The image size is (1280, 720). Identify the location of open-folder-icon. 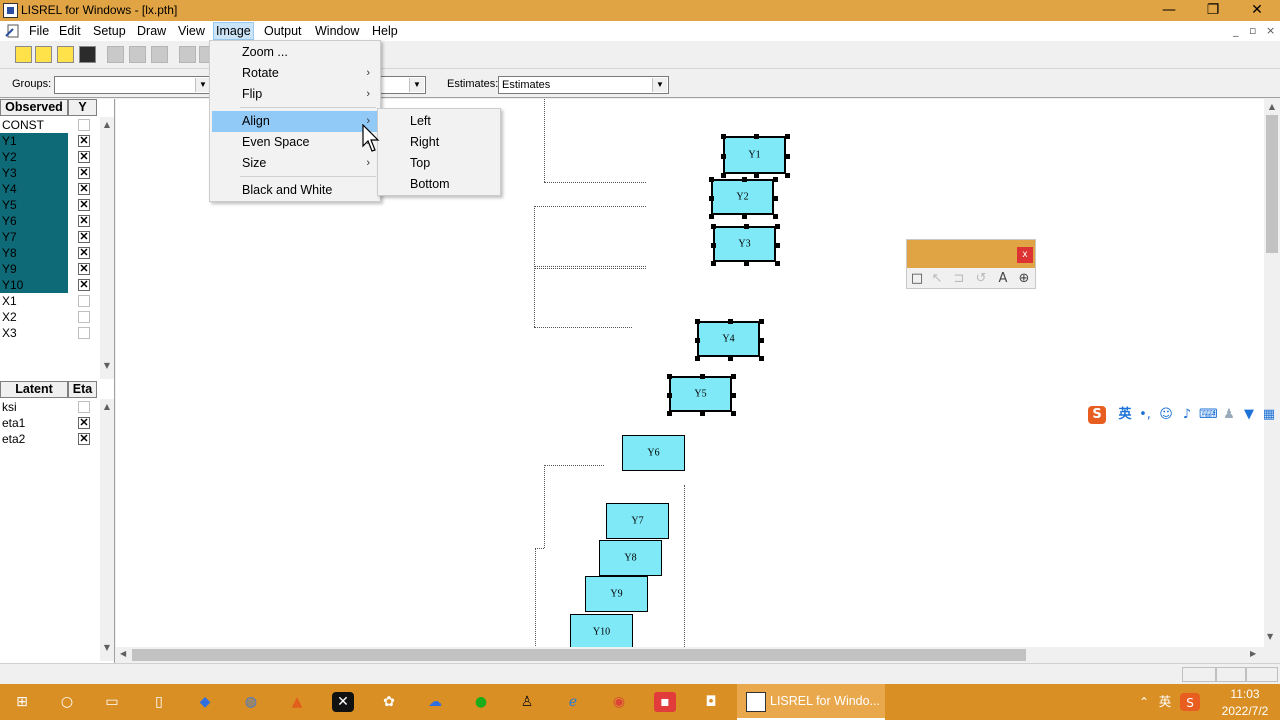
(65, 54).